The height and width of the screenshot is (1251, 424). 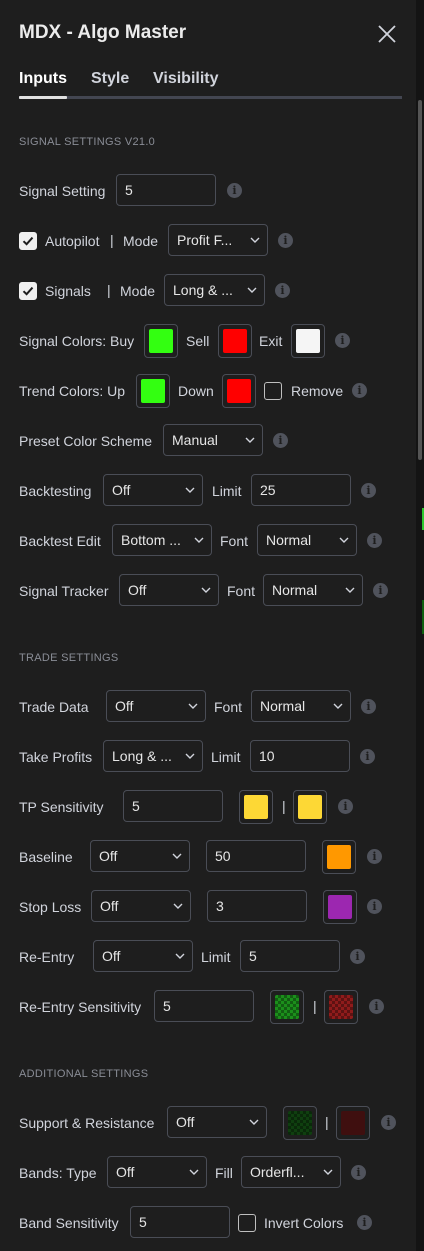 What do you see at coordinates (196, 391) in the screenshot?
I see `down-label: Down` at bounding box center [196, 391].